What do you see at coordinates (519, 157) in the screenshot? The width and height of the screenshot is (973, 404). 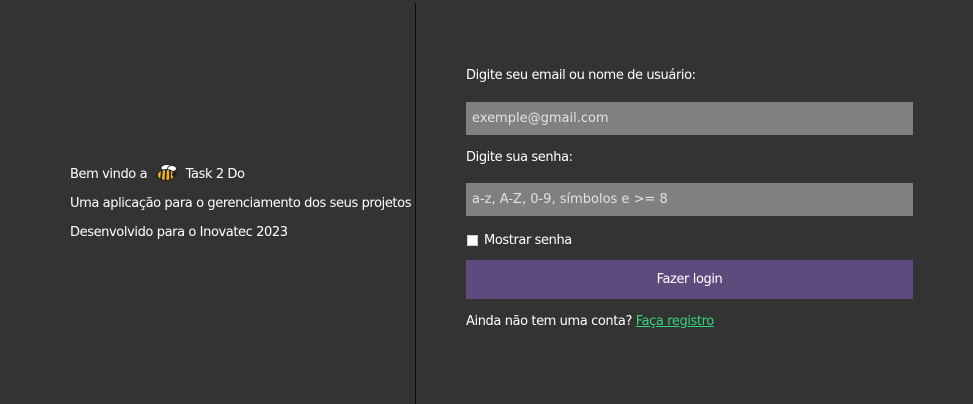 I see `password-label: Digite sua senha:` at bounding box center [519, 157].